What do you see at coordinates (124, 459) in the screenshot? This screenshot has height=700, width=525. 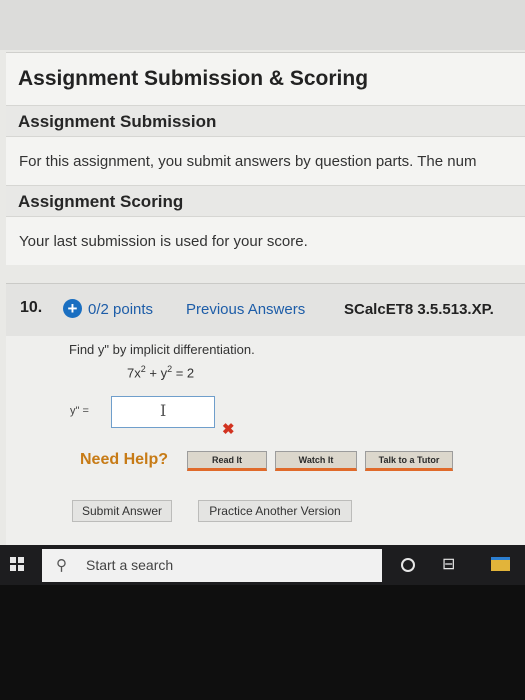 I see `need-help-label: Need Help?` at bounding box center [124, 459].